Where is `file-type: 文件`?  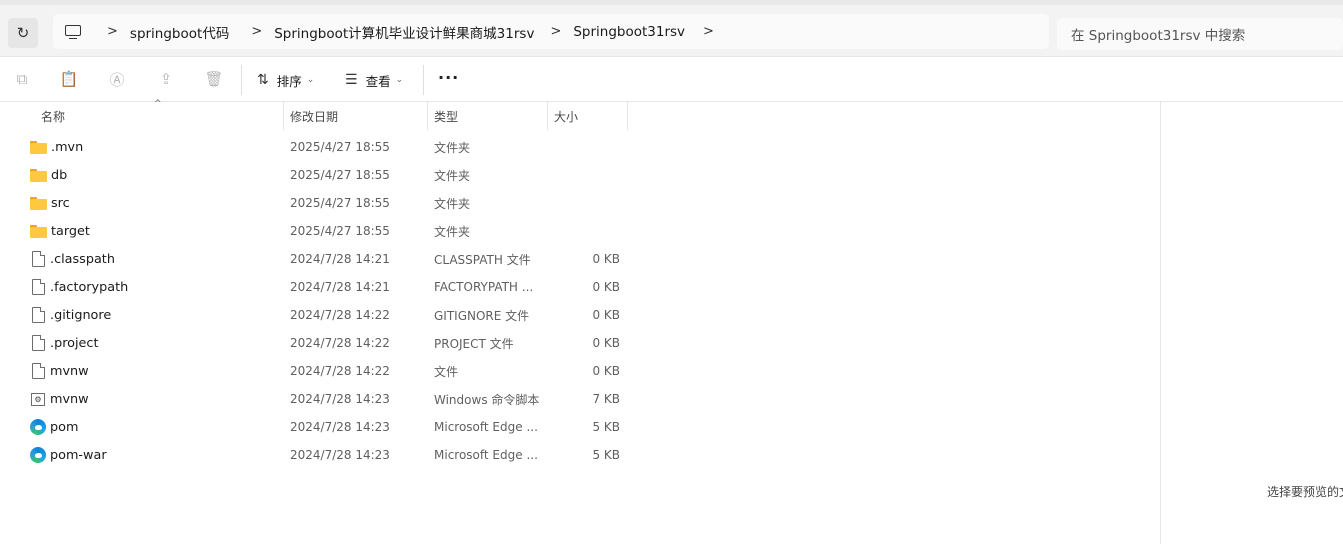 file-type: 文件 is located at coordinates (446, 371).